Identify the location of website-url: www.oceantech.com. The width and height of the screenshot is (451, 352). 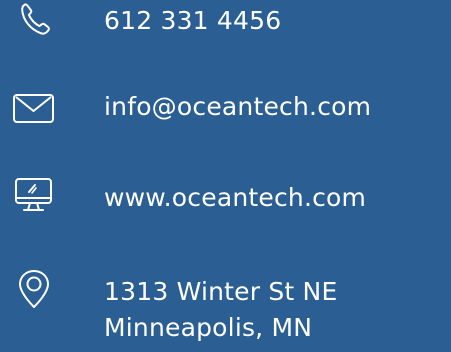
(235, 197).